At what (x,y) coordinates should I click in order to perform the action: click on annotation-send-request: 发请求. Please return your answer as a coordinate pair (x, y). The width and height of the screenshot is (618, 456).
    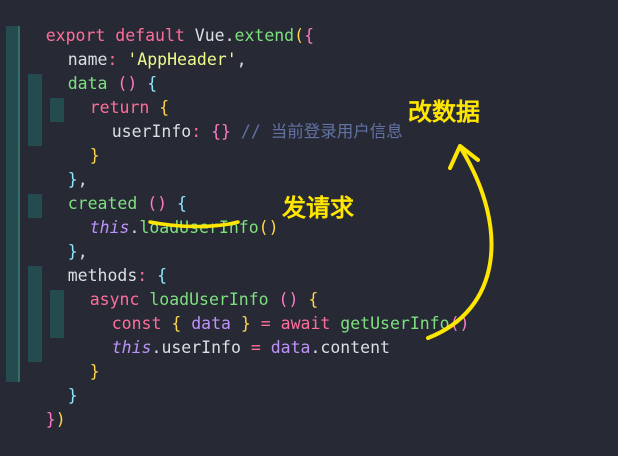
    Looking at the image, I should click on (318, 208).